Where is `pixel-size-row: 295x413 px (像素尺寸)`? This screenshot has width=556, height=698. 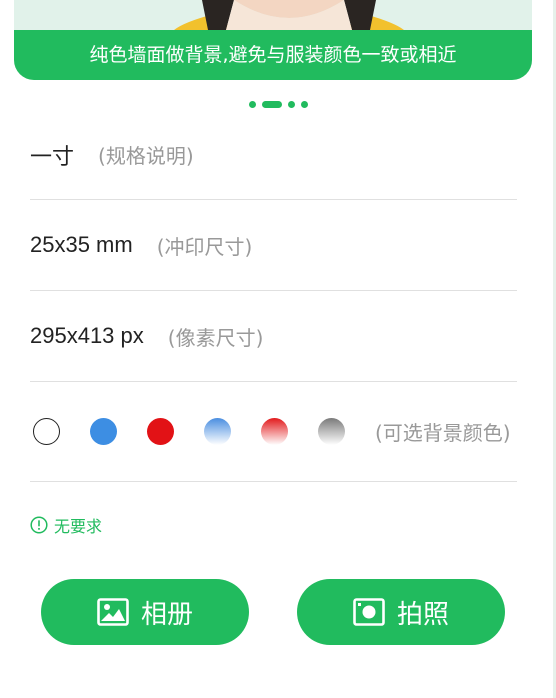 pixel-size-row: 295x413 px (像素尺寸) is located at coordinates (273, 336).